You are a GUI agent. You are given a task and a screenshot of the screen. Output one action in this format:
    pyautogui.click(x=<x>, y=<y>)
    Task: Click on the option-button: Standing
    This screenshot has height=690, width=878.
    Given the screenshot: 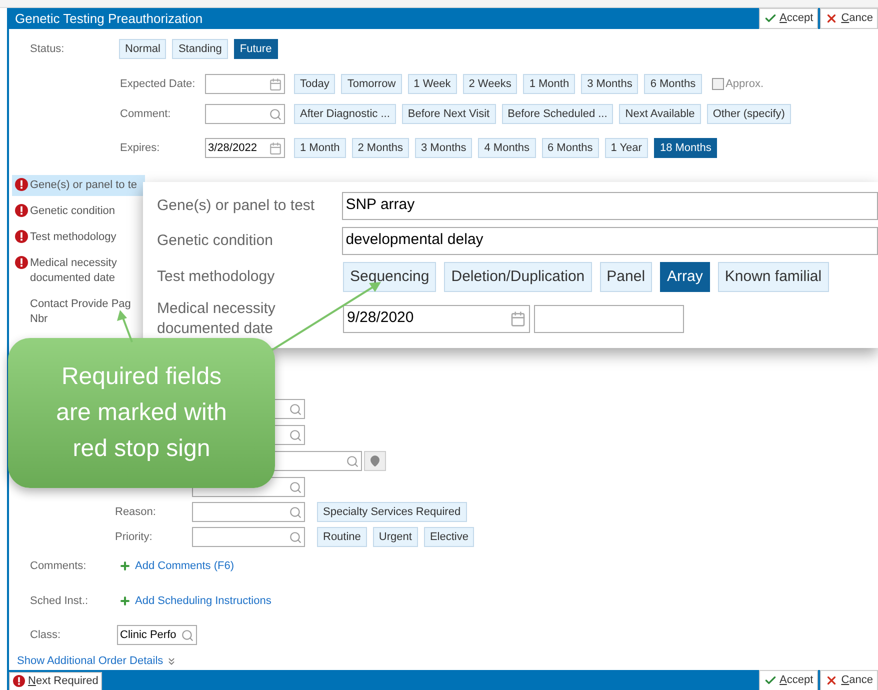 What is the action you would take?
    pyautogui.click(x=200, y=49)
    